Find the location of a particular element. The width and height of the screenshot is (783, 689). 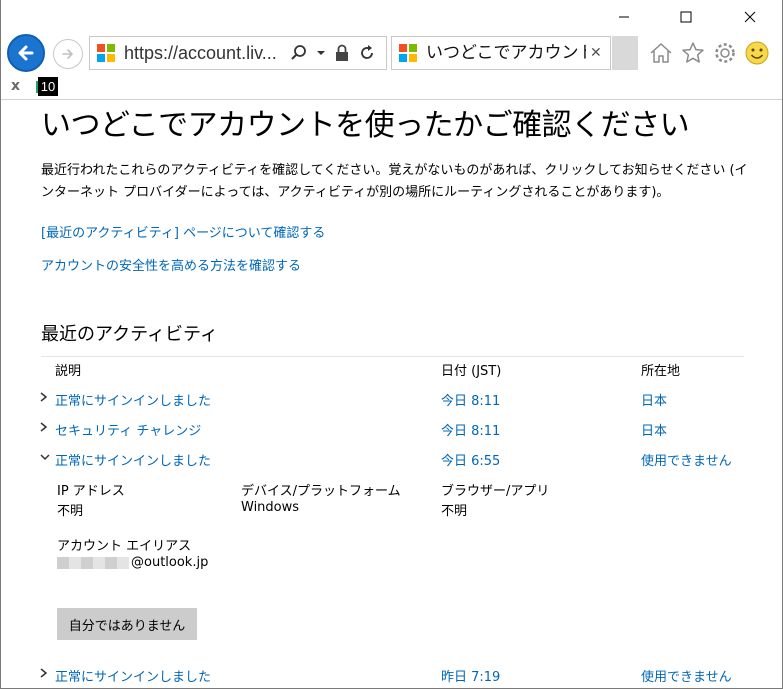

device-platform-label: デバイス/プラットフォーム is located at coordinates (321, 491).